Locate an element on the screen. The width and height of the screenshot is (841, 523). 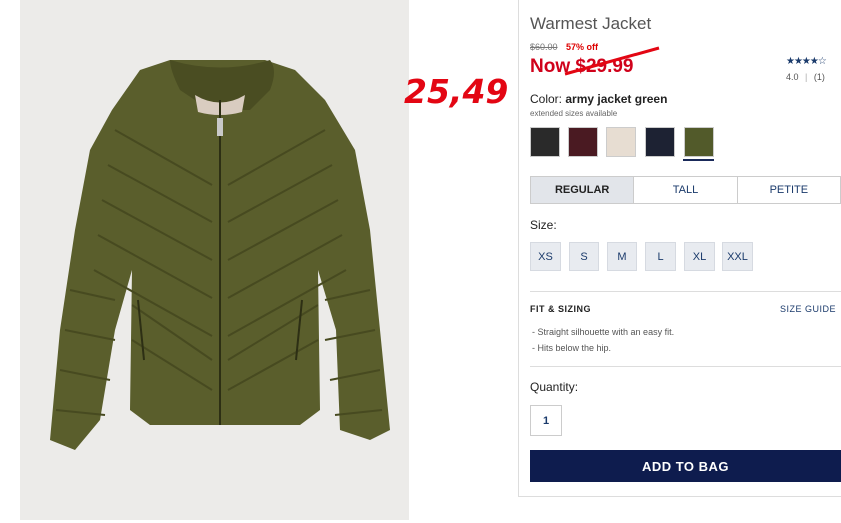
color-label-text: Color: is located at coordinates (546, 99).